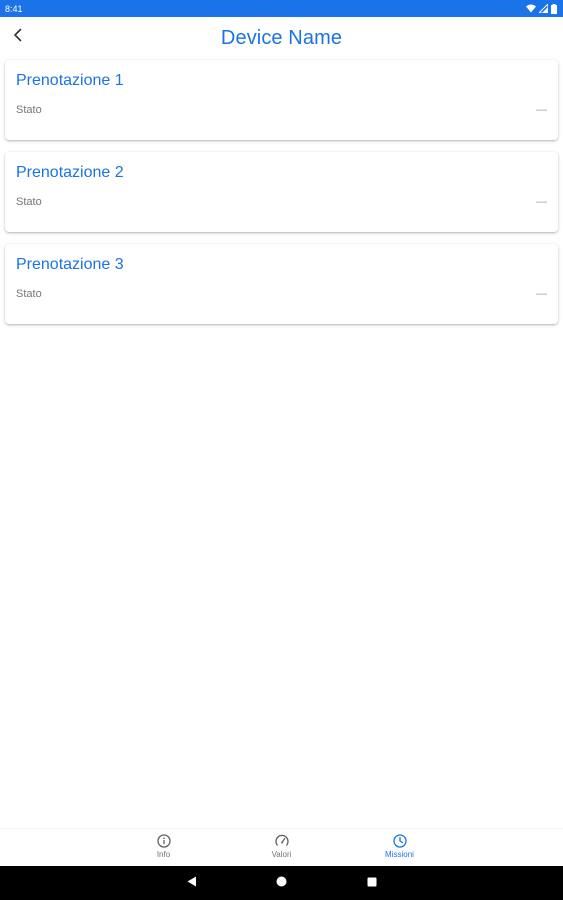 The height and width of the screenshot is (900, 563). Describe the element at coordinates (281, 284) in the screenshot. I see `booking-card-3: Prenotazione 3 Stato —` at that location.